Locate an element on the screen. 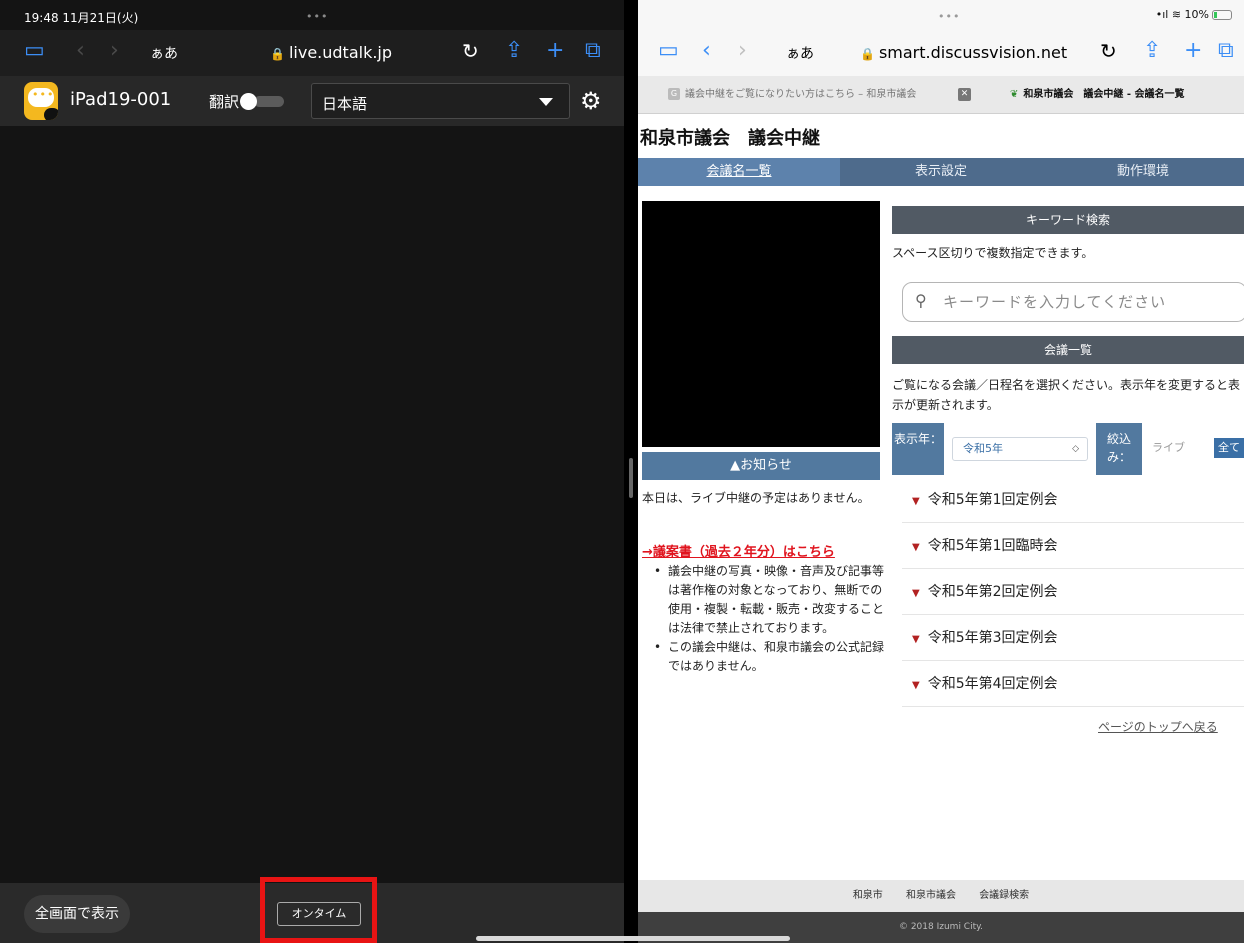 The image size is (1244, 943). footer-link-izumi: 和泉市 is located at coordinates (868, 895).